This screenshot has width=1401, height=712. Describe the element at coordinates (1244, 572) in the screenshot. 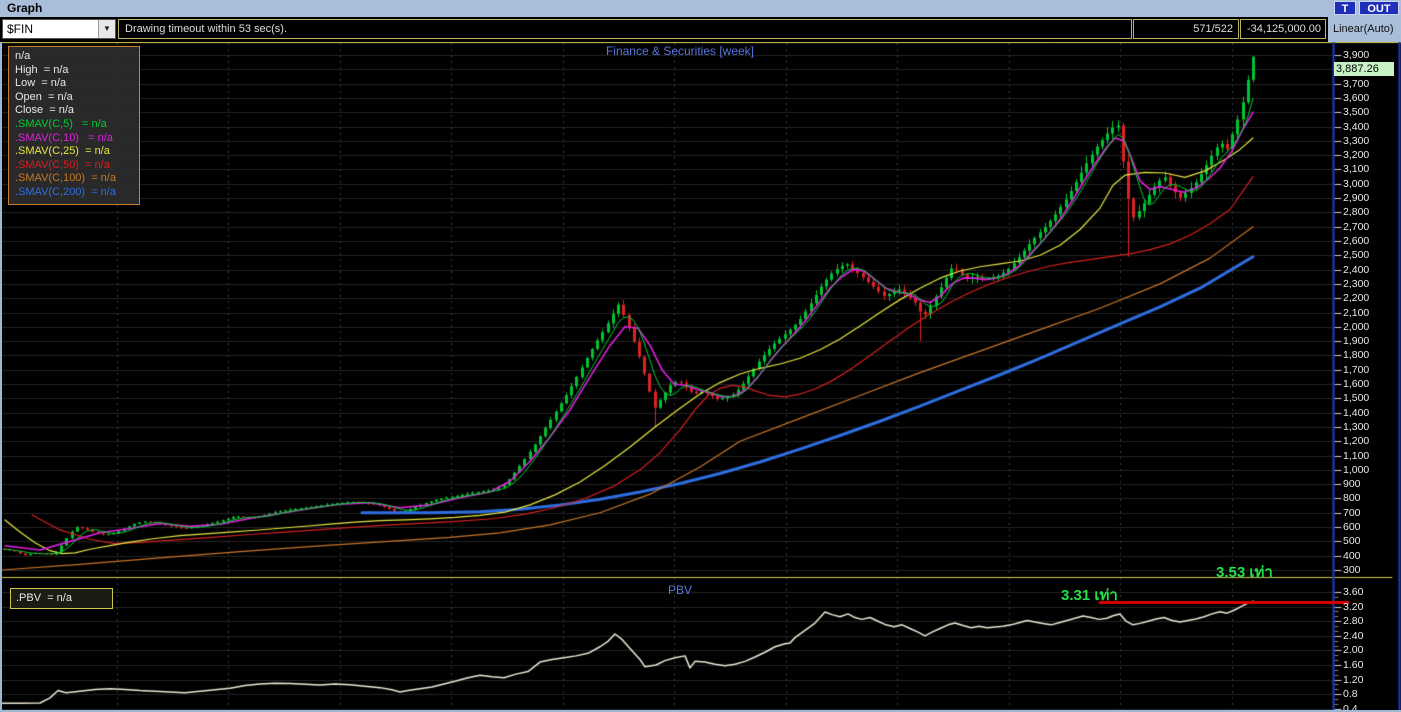

I see `pbv-high-annotation: 3.53 เท่า` at that location.